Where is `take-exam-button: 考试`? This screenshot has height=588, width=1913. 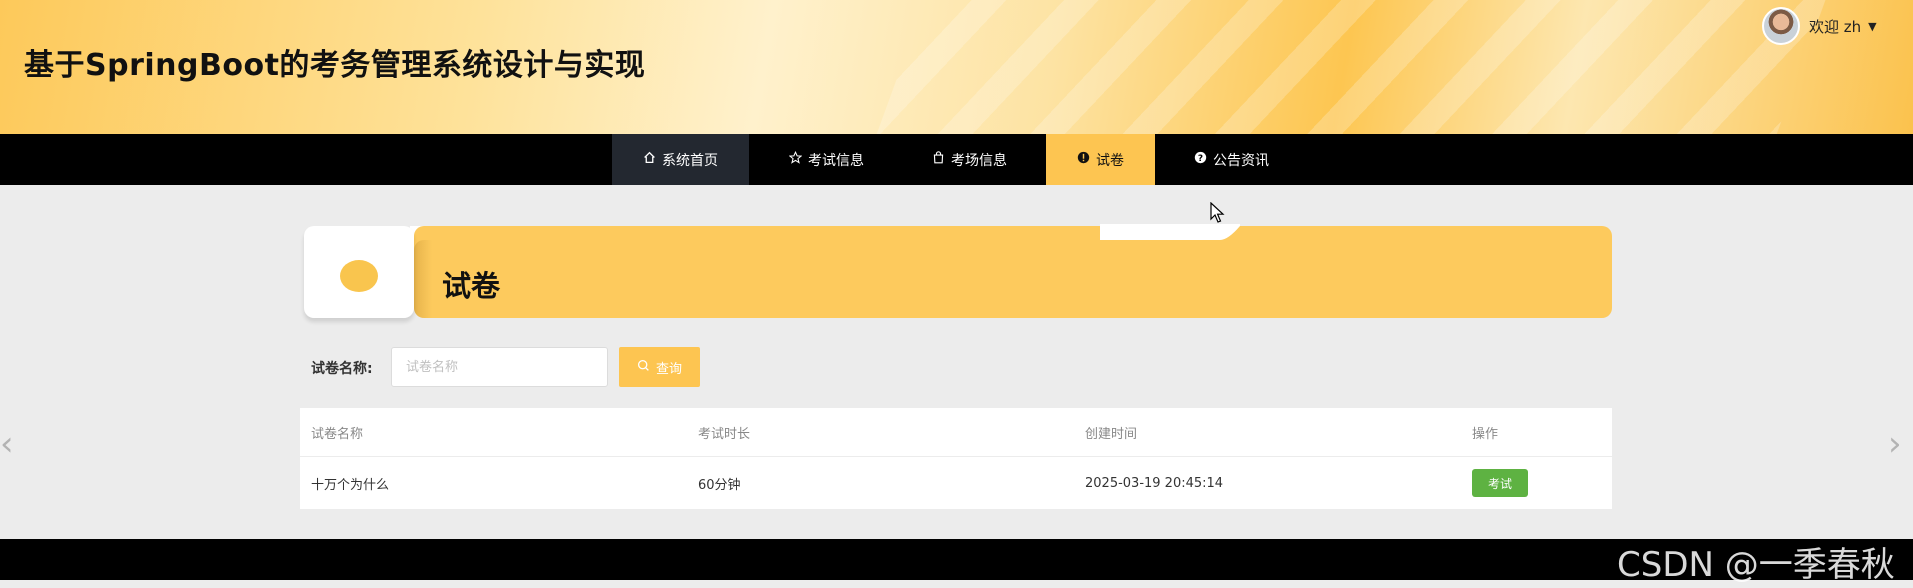
take-exam-button: 考试 is located at coordinates (1500, 483).